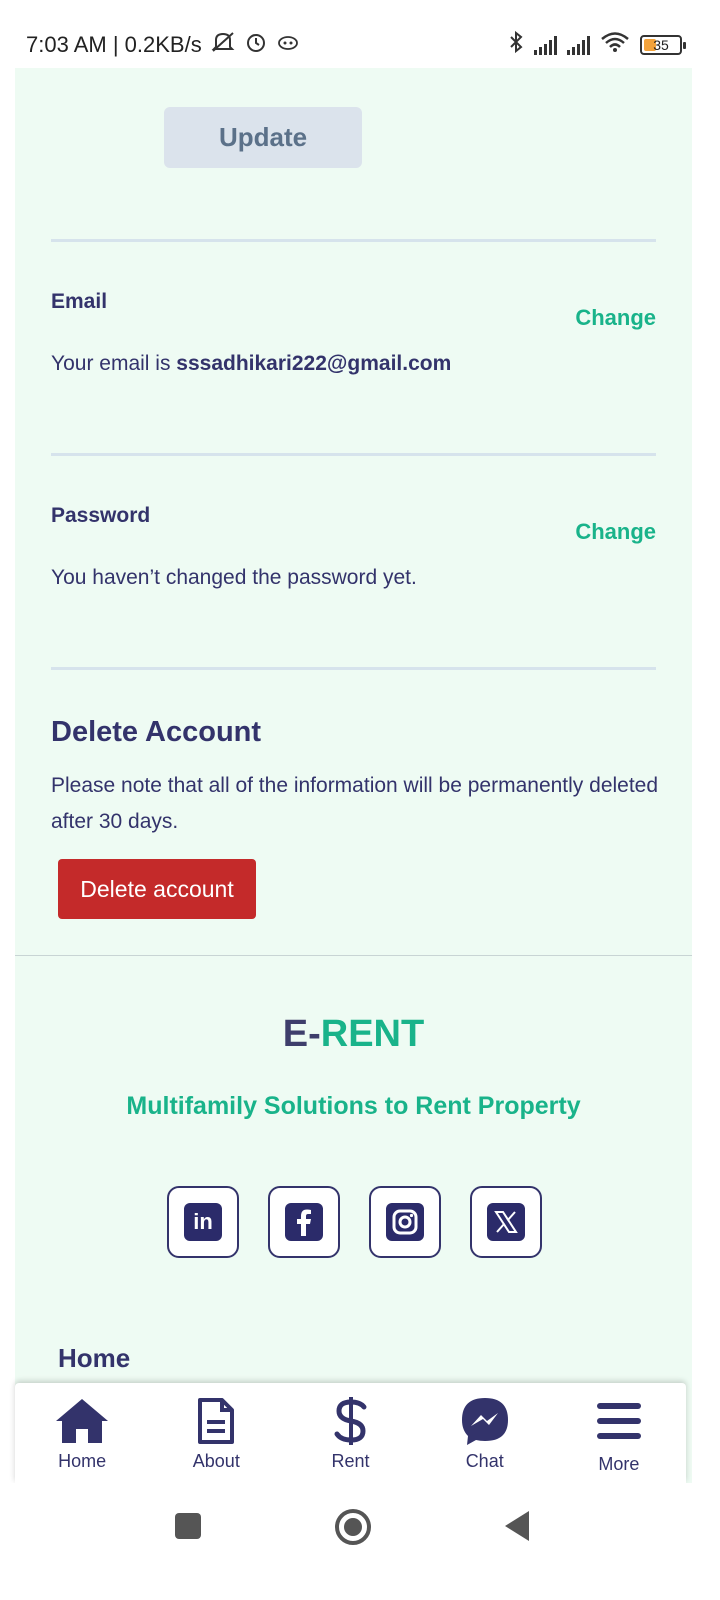  I want to click on brand-part-2: RENT, so click(372, 1034).